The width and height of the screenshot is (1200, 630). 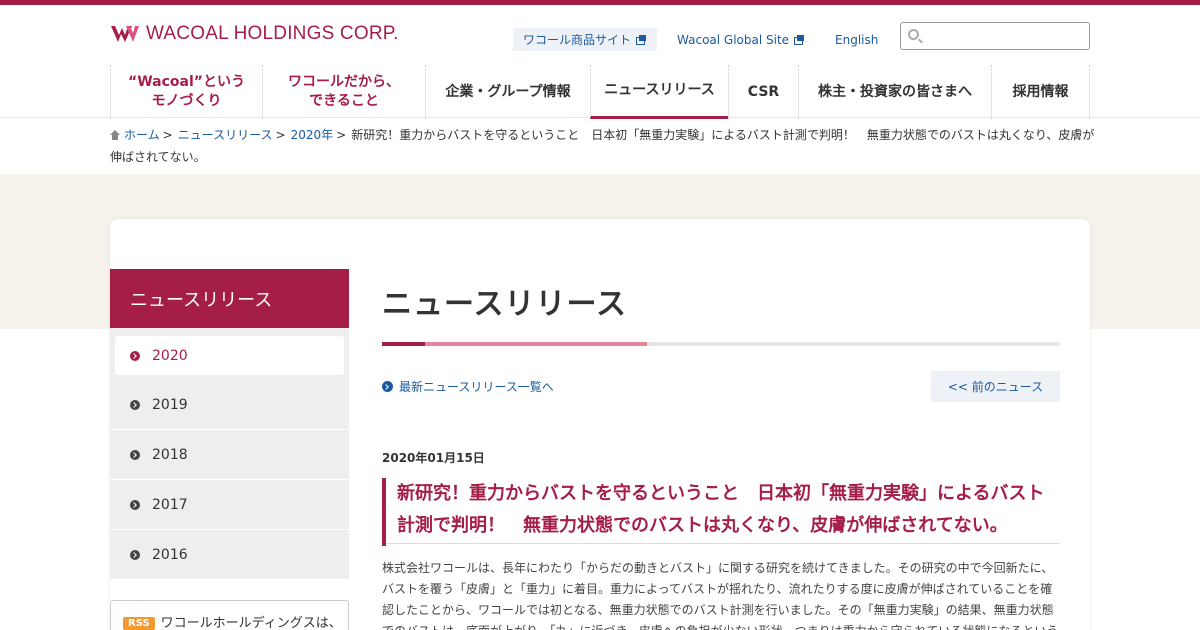 I want to click on shop-site-link: ワコール商品サイト, so click(x=585, y=39).